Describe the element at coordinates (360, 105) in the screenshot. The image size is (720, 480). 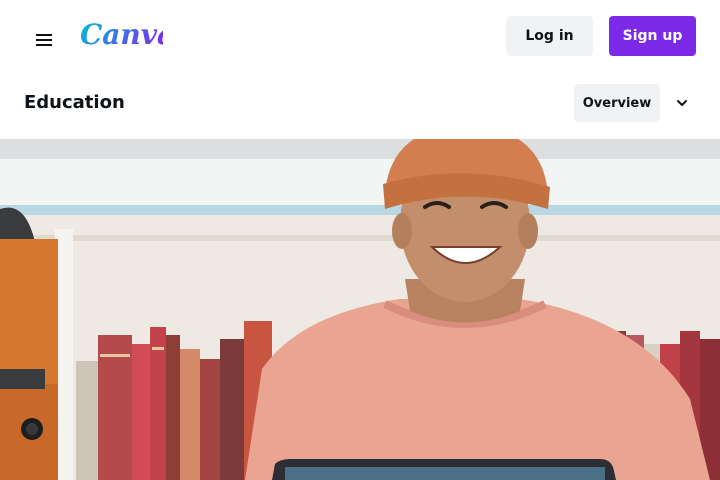
I see `section-subnav: Education Overview` at that location.